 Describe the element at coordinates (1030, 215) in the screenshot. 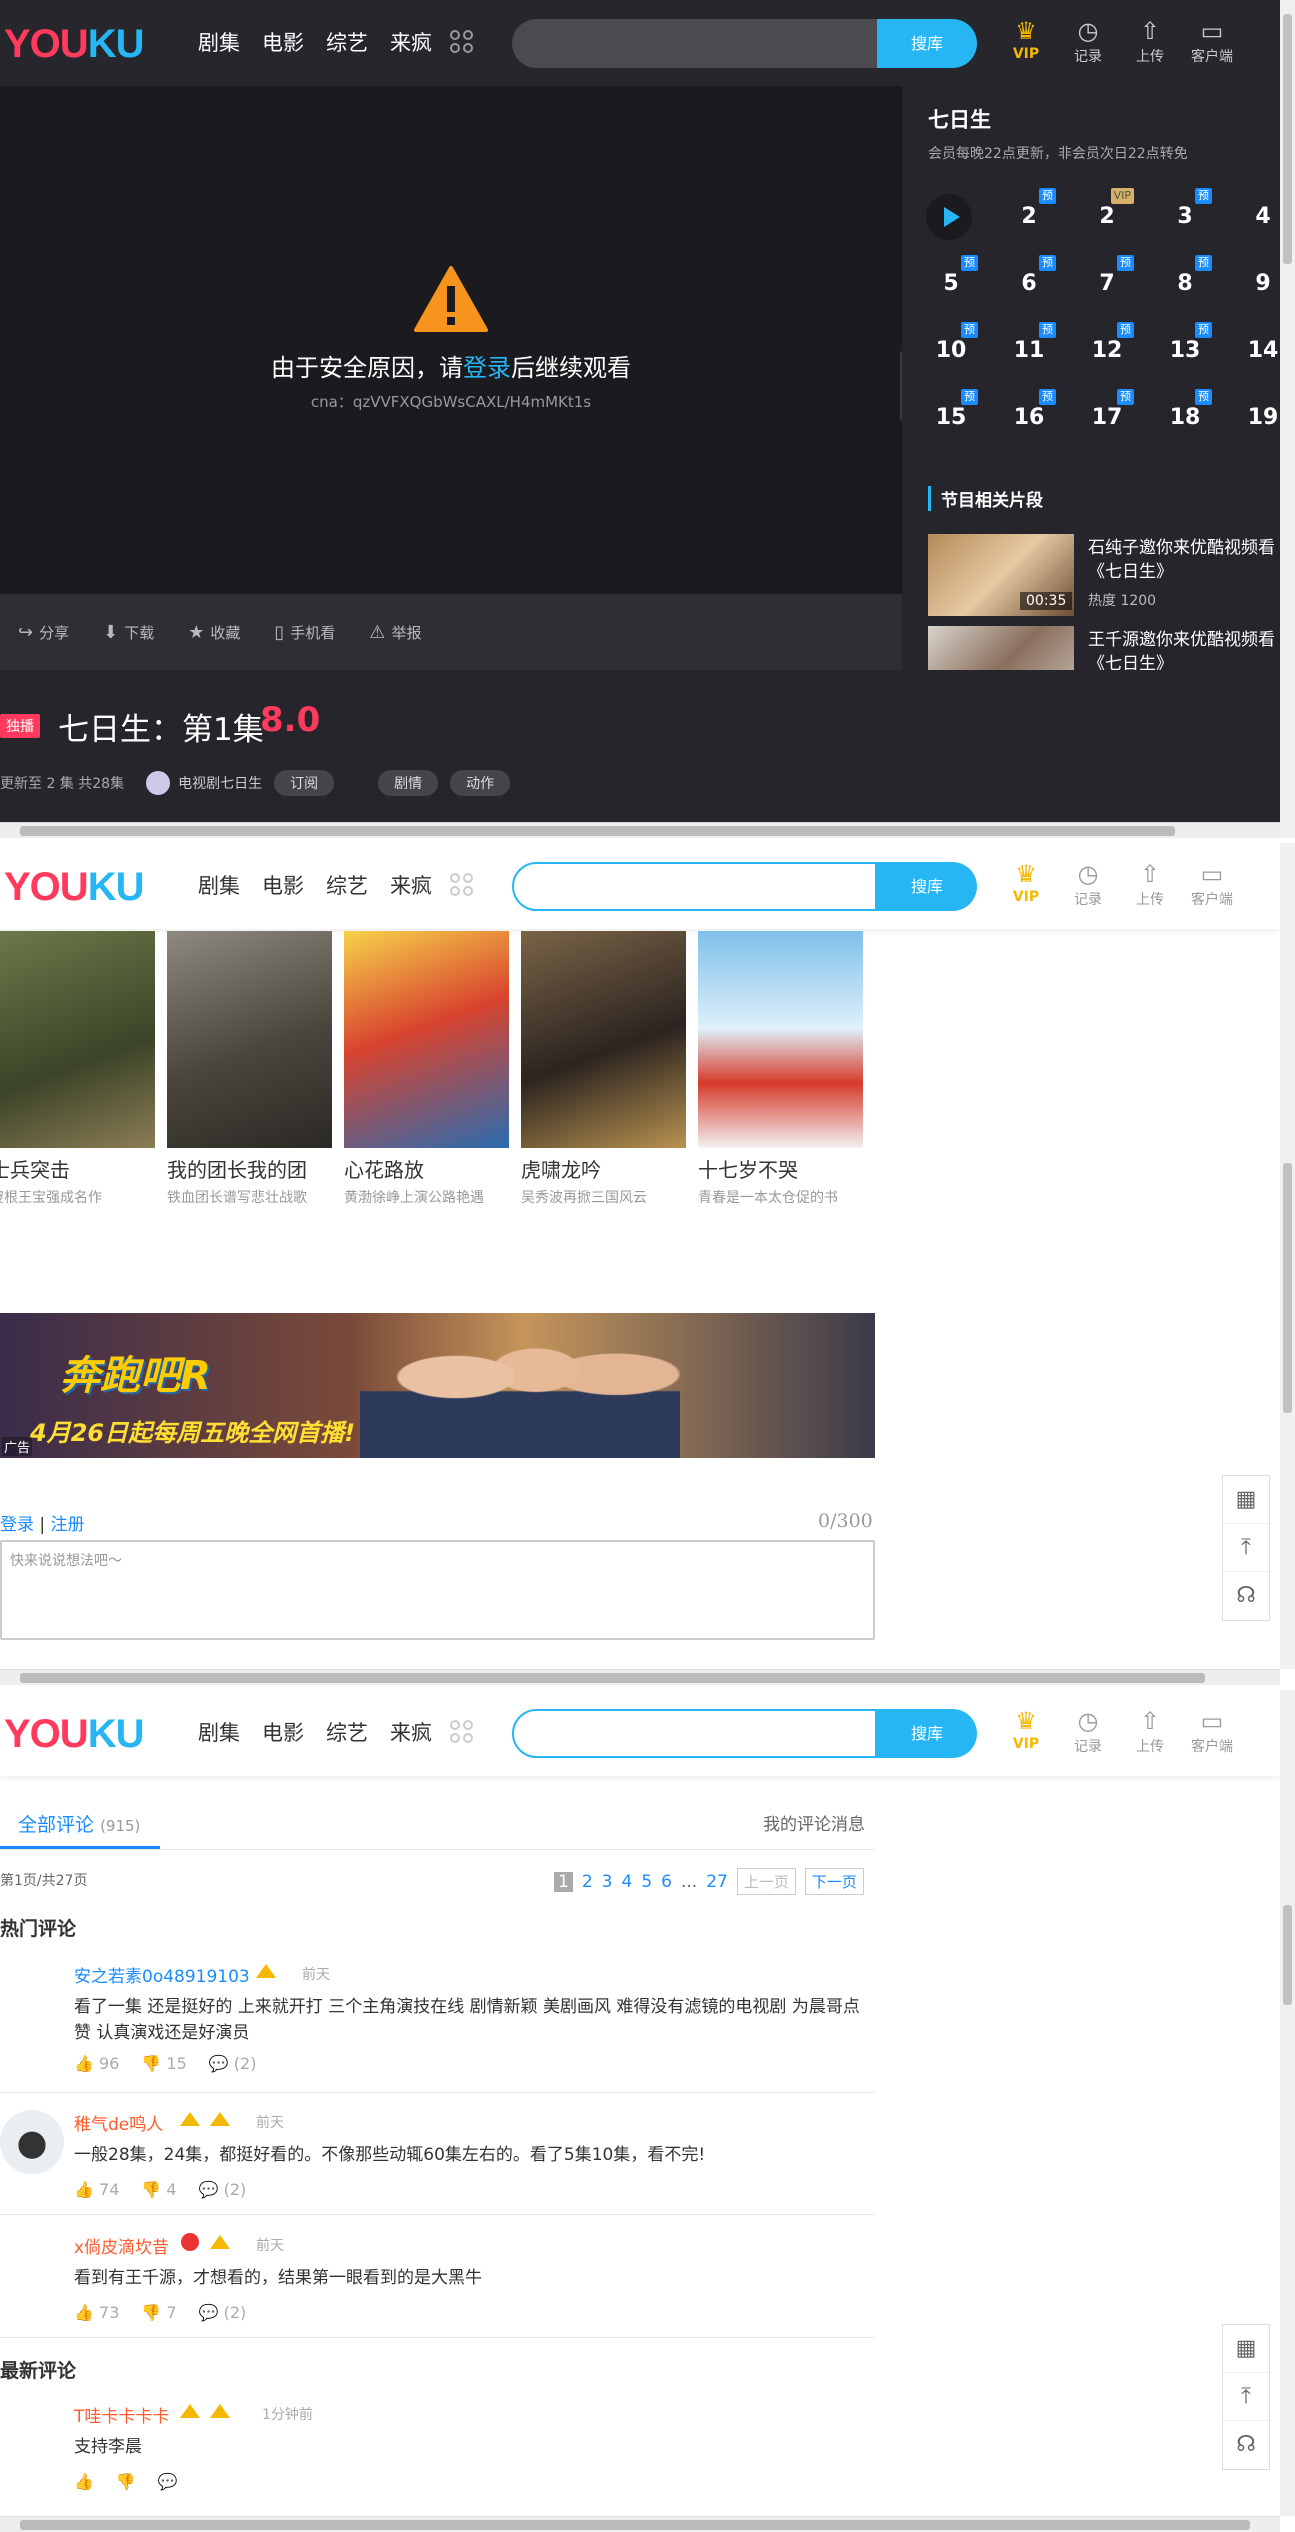

I see `episode-2: 2预` at that location.